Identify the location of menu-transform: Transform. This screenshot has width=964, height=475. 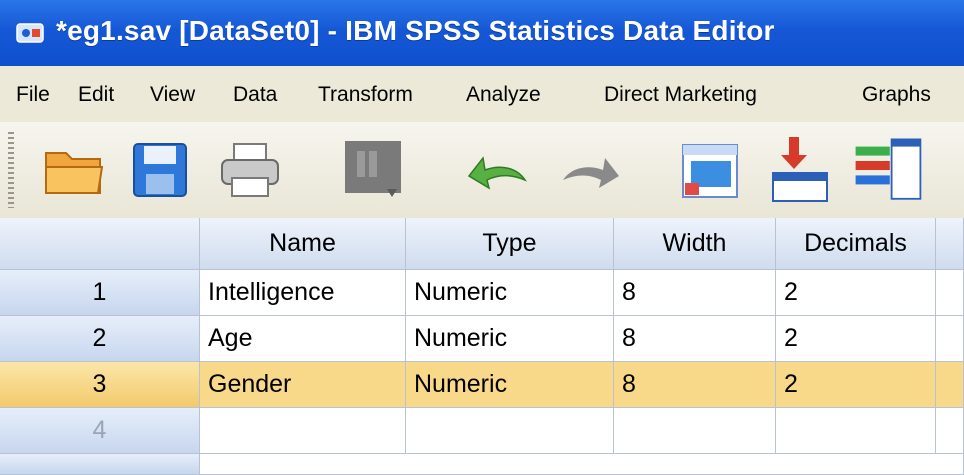
(365, 95).